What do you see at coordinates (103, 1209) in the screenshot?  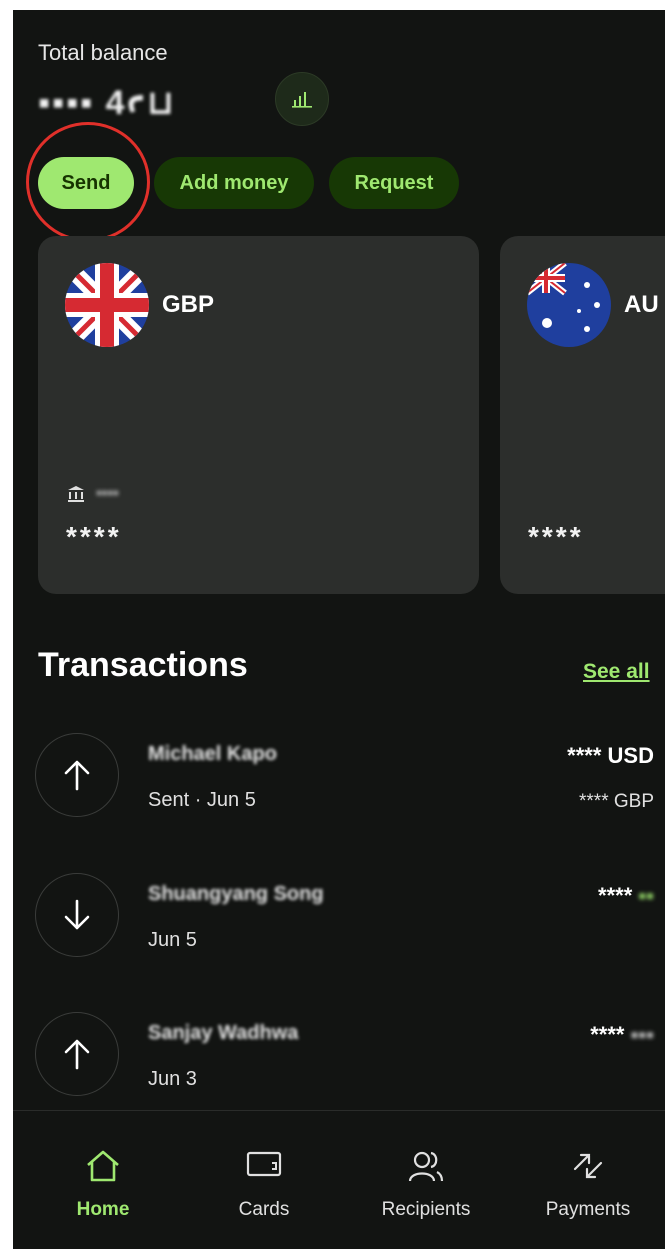 I see `nav-label: Home` at bounding box center [103, 1209].